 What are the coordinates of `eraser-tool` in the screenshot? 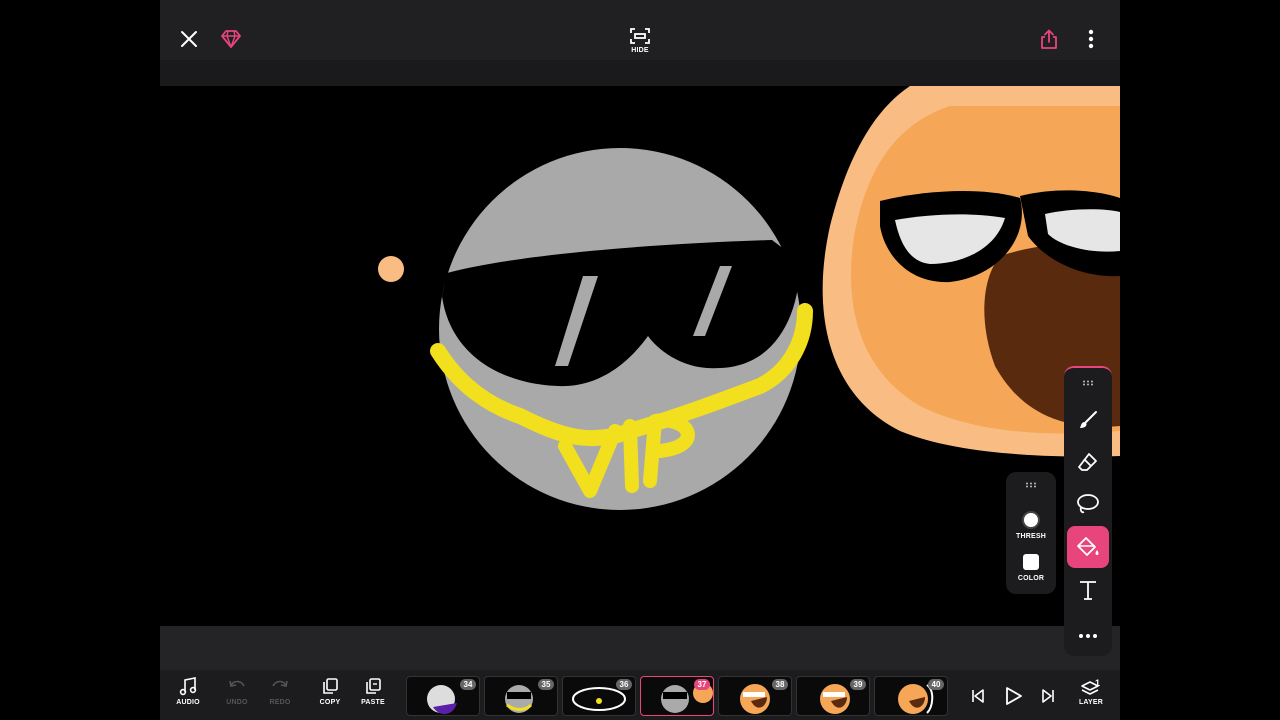 It's located at (1088, 462).